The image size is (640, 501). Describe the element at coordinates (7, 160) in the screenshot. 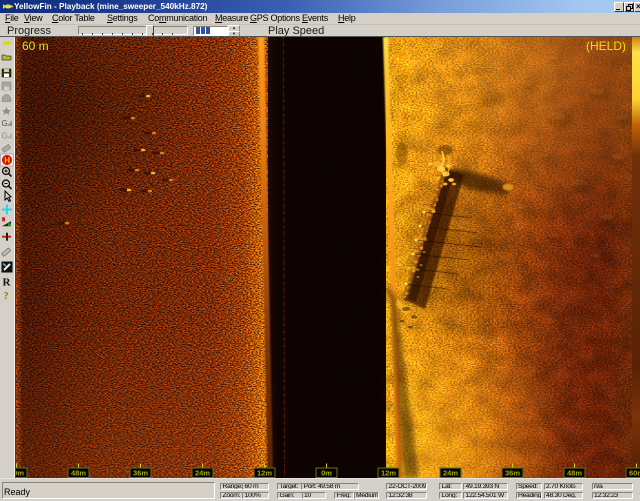

I see `svg-text: H` at that location.